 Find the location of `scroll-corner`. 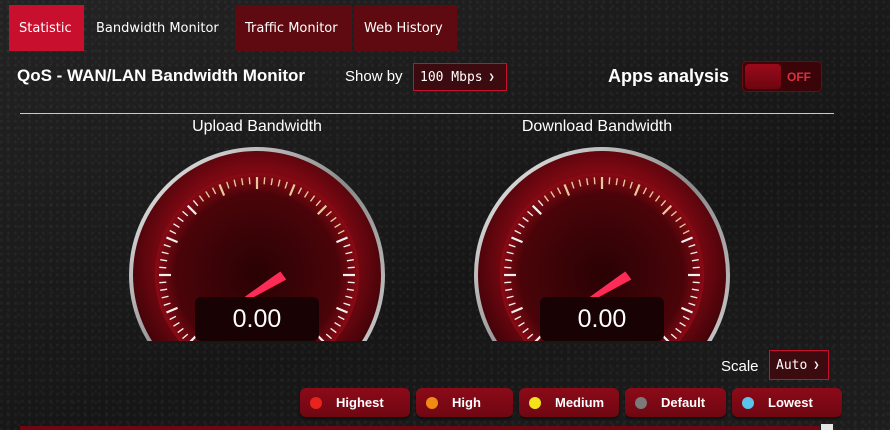

scroll-corner is located at coordinates (827, 427).